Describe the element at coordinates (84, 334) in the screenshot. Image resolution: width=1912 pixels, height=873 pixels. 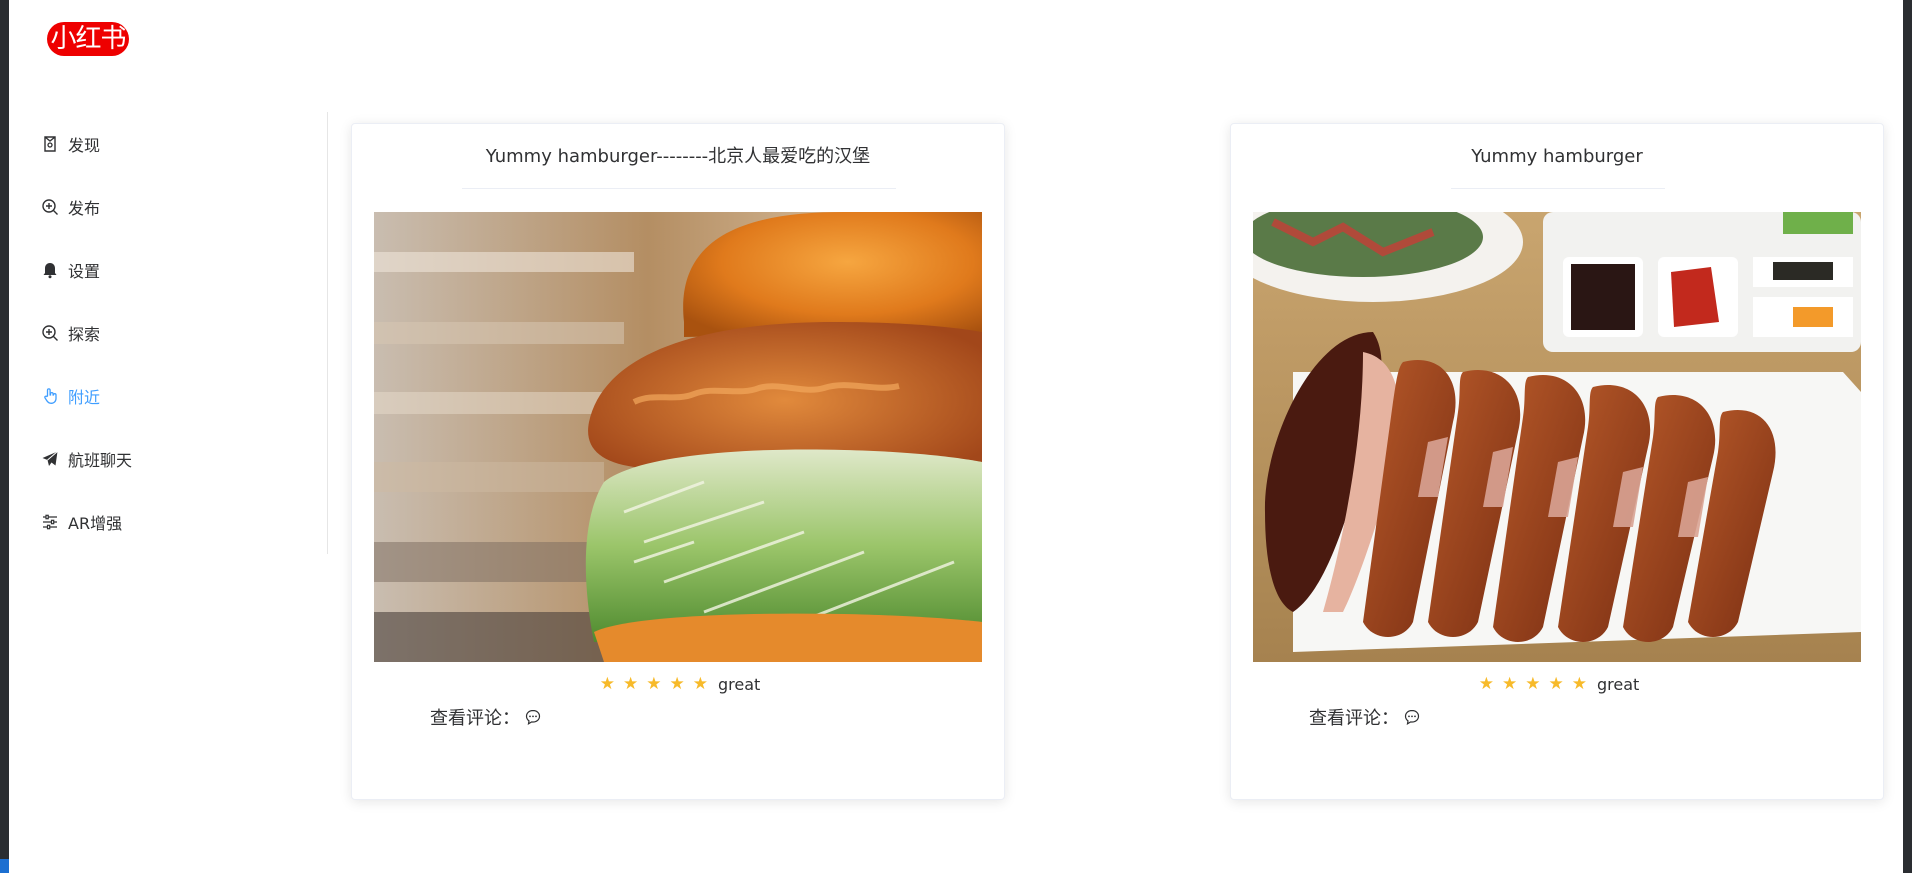
I see `sidebar-item-label: 探索` at that location.